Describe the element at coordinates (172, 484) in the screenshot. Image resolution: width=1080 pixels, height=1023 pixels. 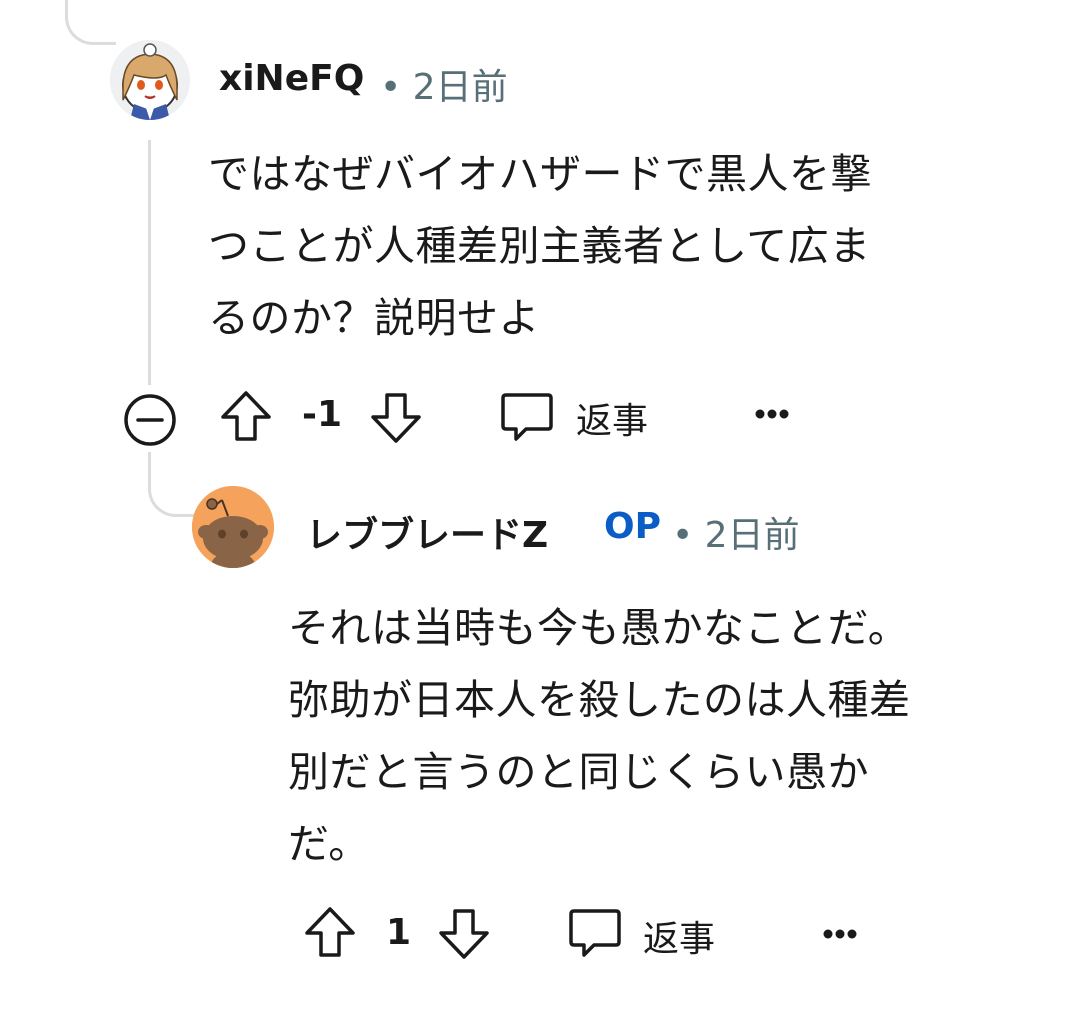
I see `thread-connector-reply` at that location.